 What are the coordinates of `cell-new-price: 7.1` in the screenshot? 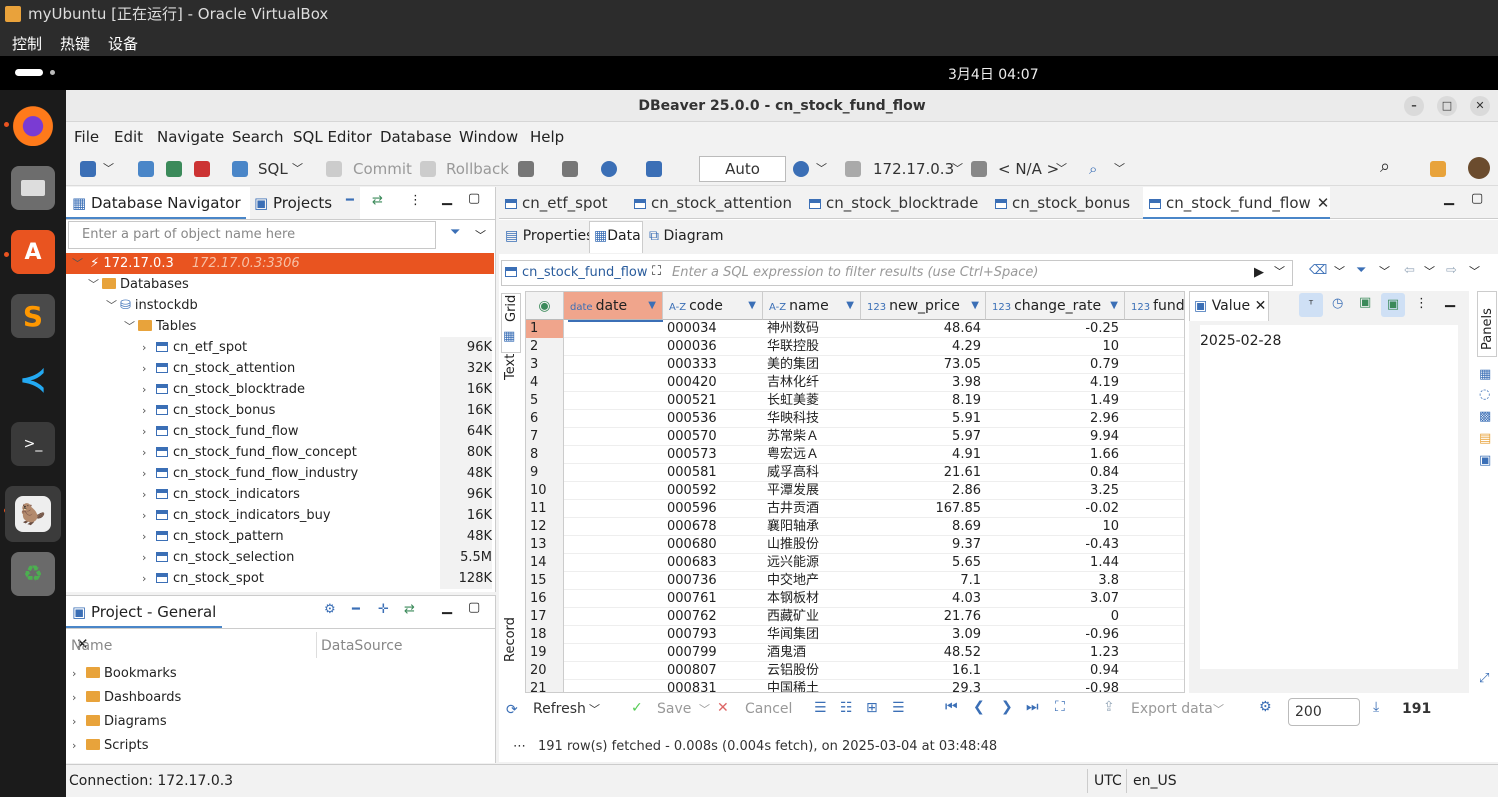 It's located at (921, 581).